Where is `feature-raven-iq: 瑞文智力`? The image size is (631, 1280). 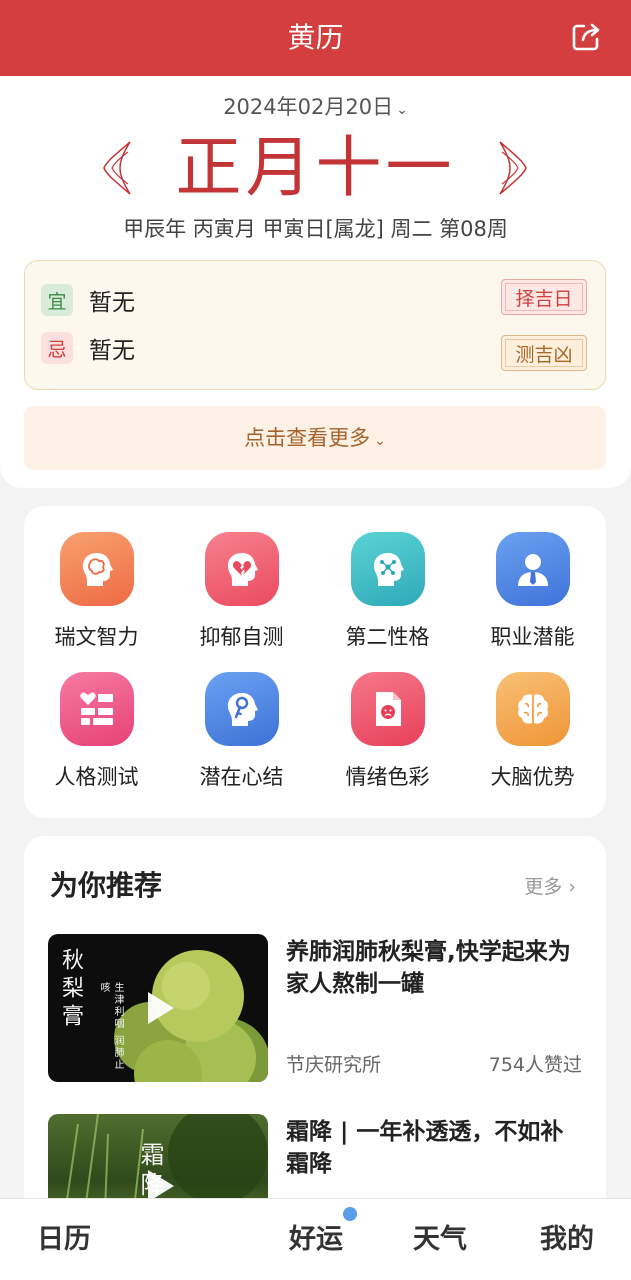
feature-raven-iq: 瑞文智力 is located at coordinates (96, 577).